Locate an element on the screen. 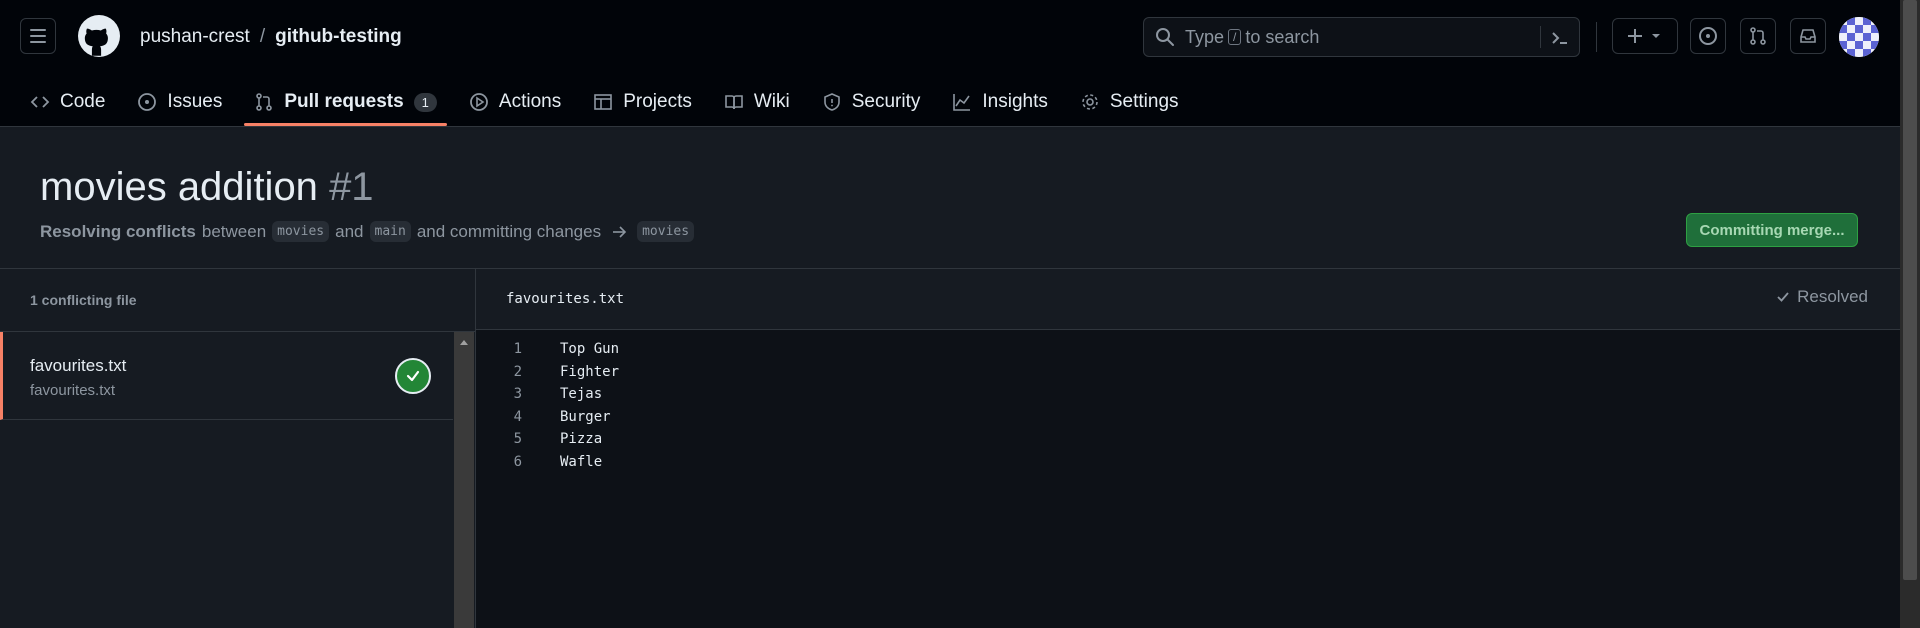 This screenshot has height=628, width=1920. menu-button is located at coordinates (38, 36).